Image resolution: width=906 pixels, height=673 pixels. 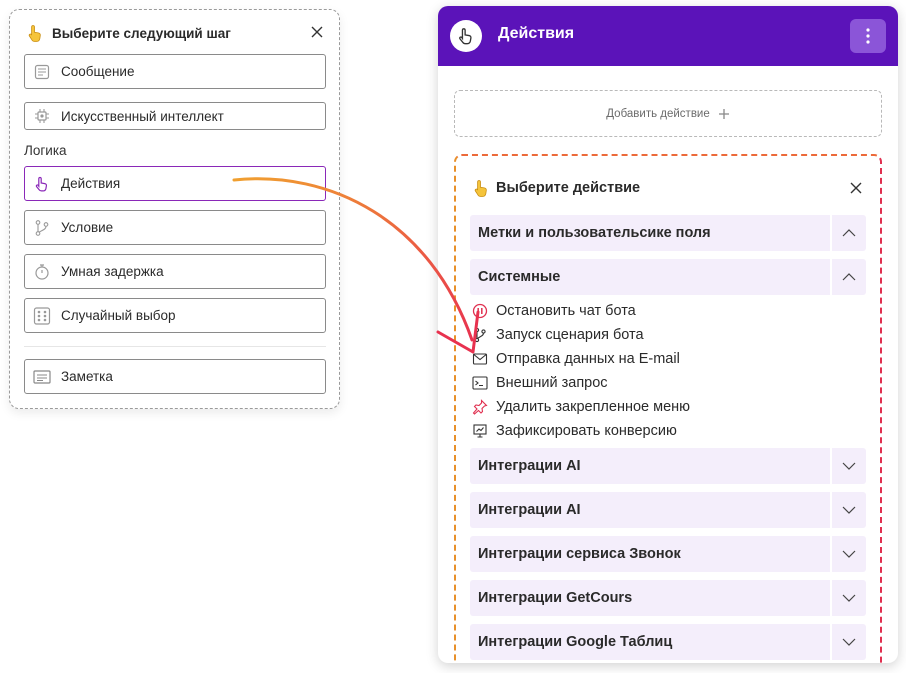 I want to click on kebab-menu-icon, so click(x=868, y=36).